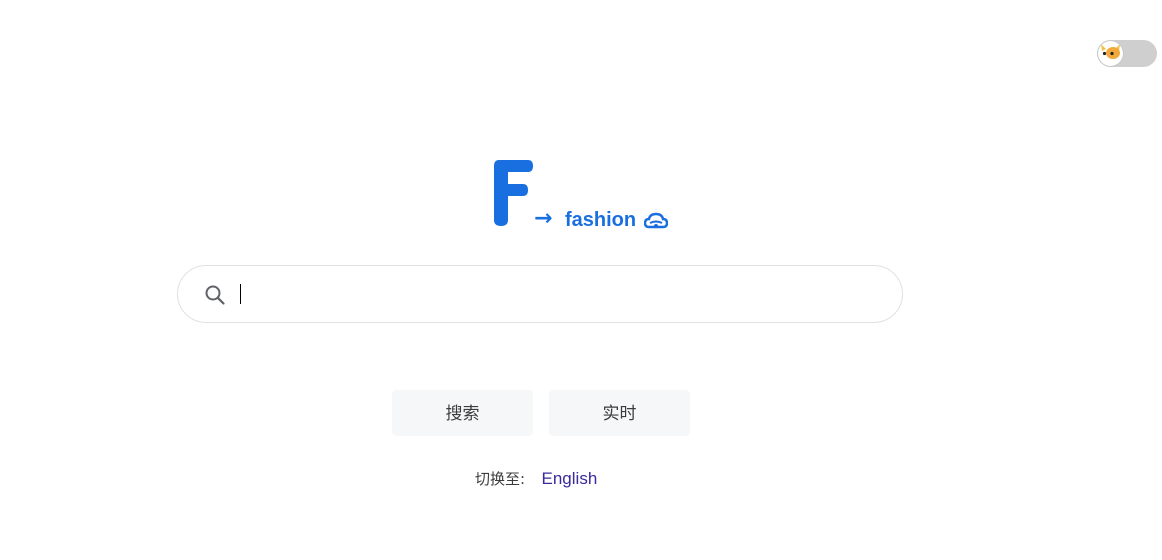 The image size is (1162, 560). What do you see at coordinates (500, 479) in the screenshot?
I see `language-label: 切换至:` at bounding box center [500, 479].